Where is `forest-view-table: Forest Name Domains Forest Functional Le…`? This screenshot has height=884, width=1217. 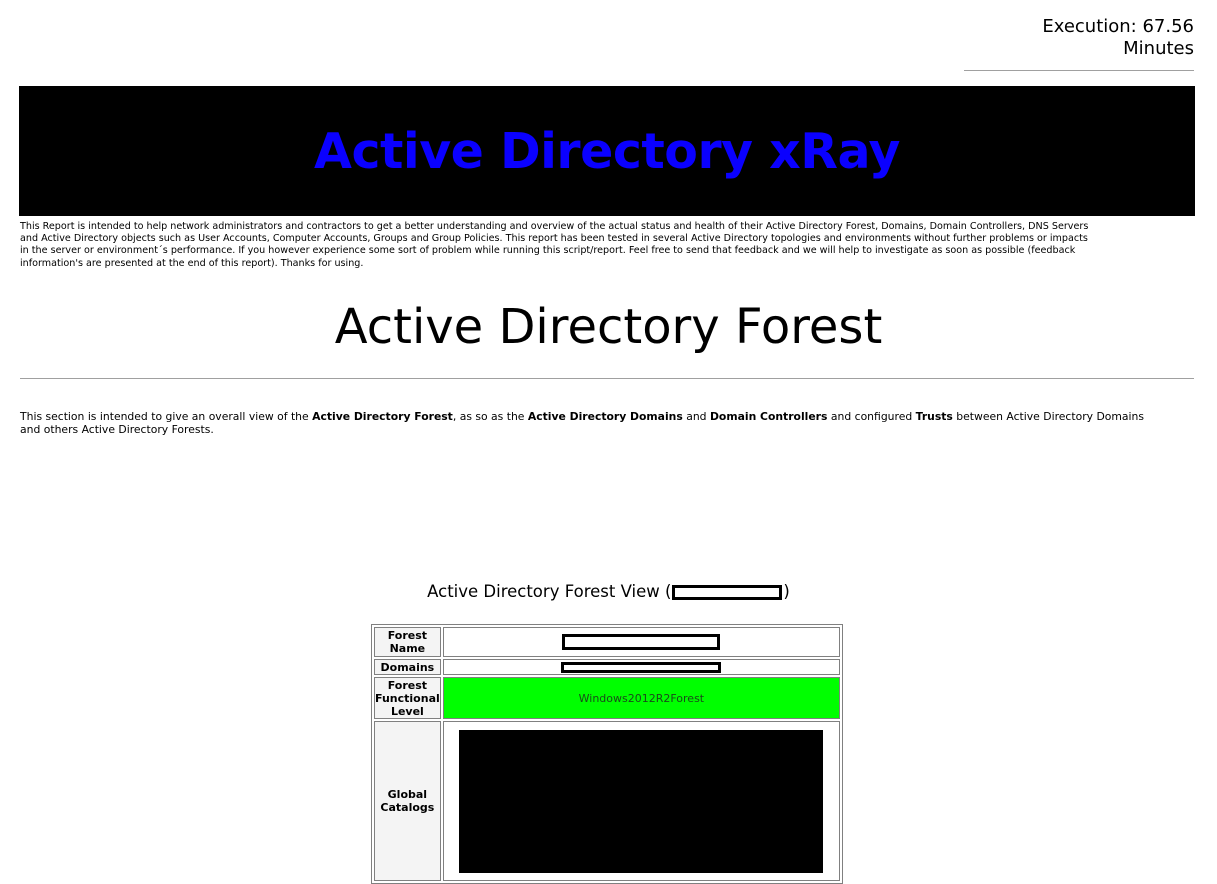 forest-view-table: Forest Name Domains Forest Functional Le… is located at coordinates (607, 754).